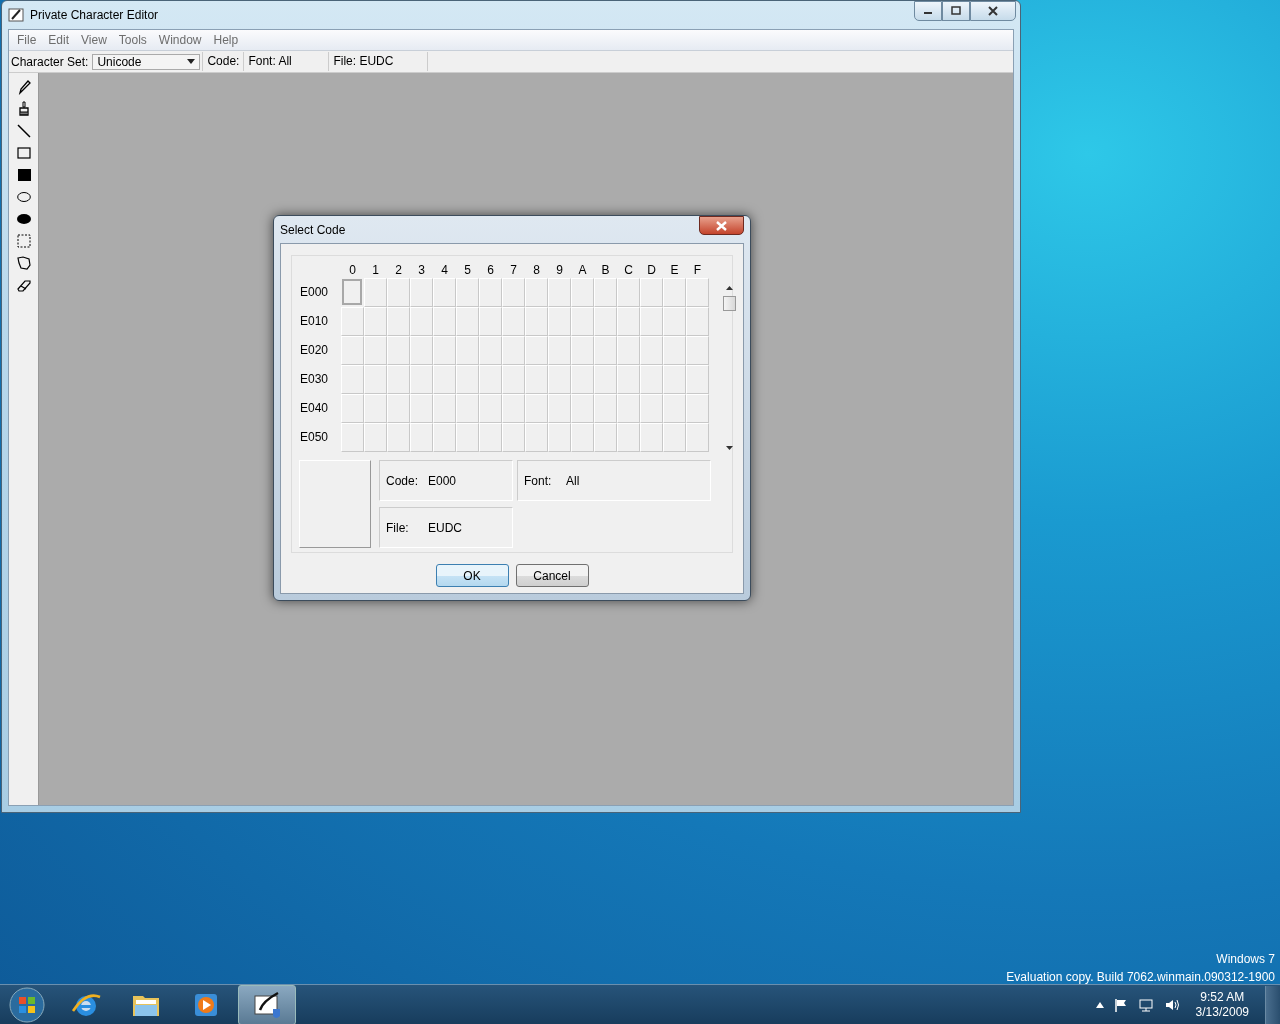 Image resolution: width=1280 pixels, height=1024 pixels. I want to click on scroll-down-icon, so click(729, 448).